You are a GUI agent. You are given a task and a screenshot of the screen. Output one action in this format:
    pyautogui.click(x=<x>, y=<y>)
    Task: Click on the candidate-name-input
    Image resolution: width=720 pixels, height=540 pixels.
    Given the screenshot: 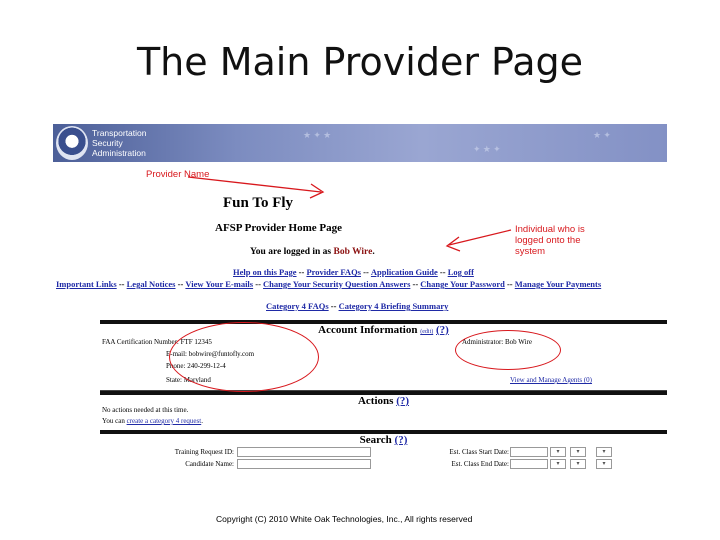 What is the action you would take?
    pyautogui.click(x=304, y=464)
    